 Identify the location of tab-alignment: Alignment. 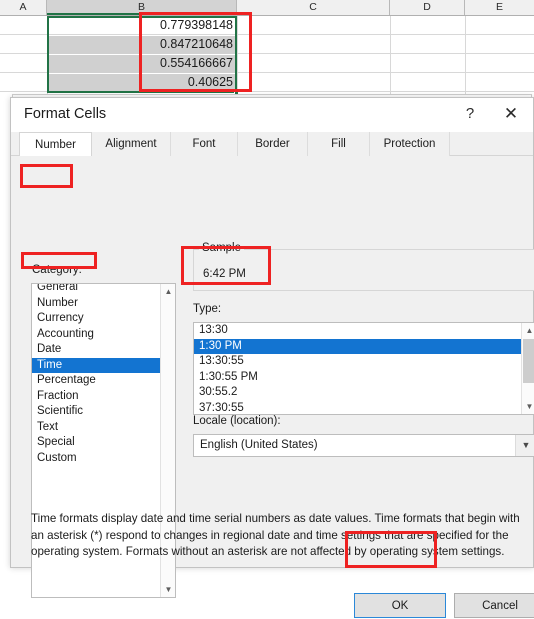
(131, 144).